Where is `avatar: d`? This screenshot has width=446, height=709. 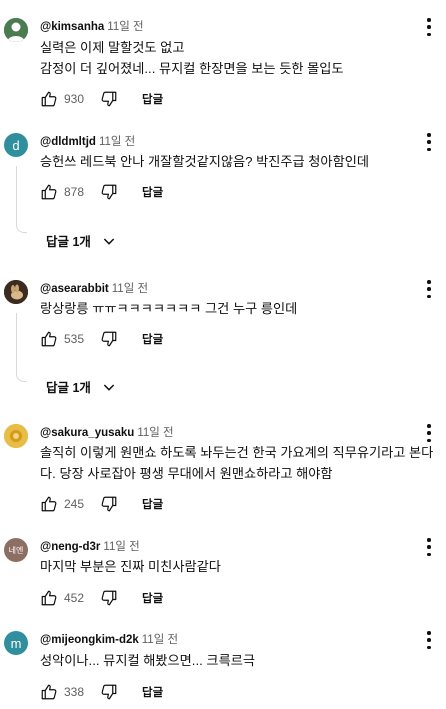 avatar: d is located at coordinates (16, 145).